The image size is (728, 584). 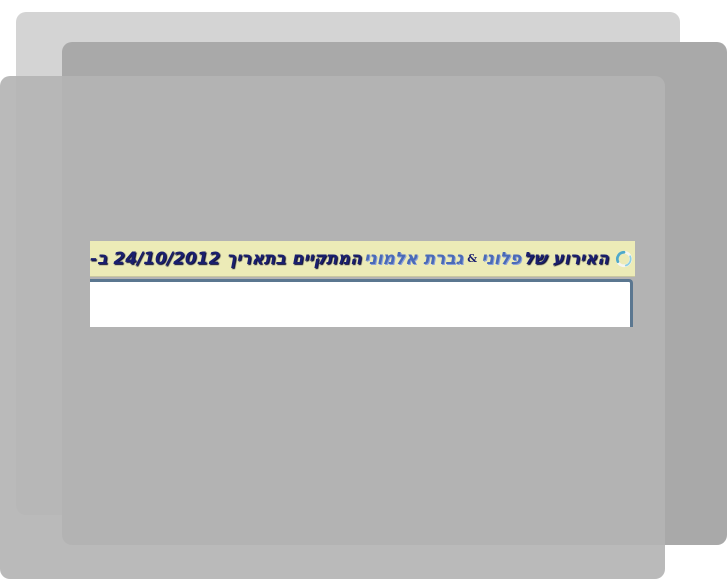 I want to click on banner-suffix: המתקיים בתאריך 24/10/2012 ב-, so click(x=226, y=258).